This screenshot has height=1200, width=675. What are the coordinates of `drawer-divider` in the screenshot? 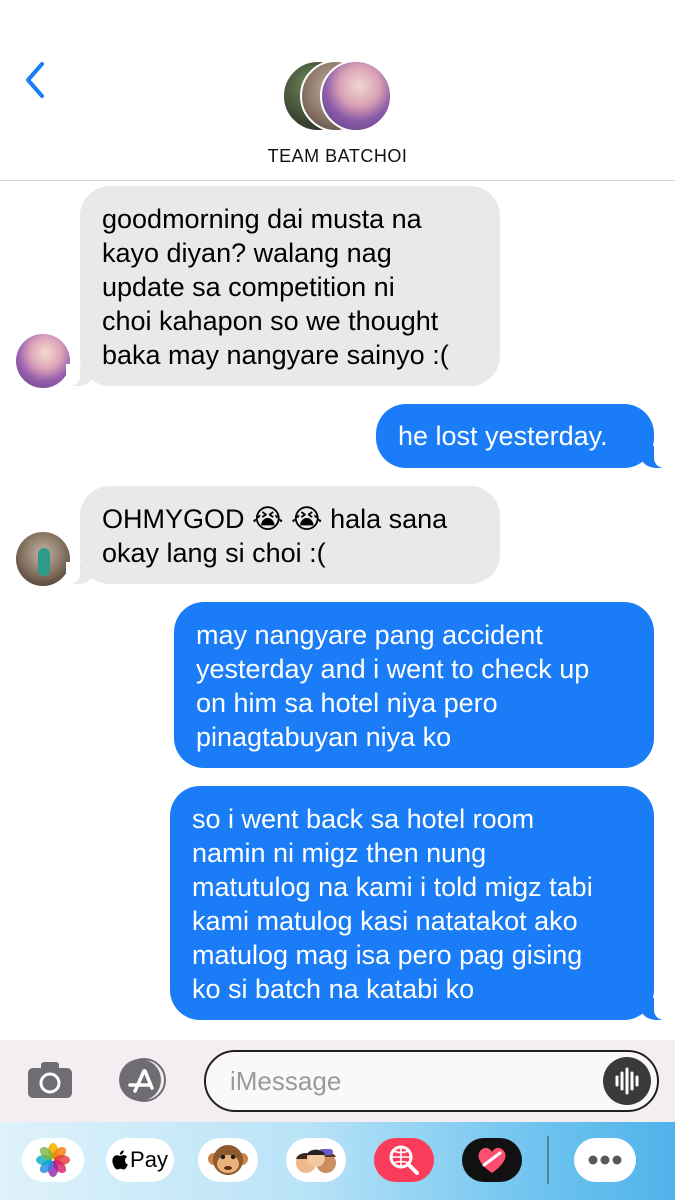 It's located at (548, 1160).